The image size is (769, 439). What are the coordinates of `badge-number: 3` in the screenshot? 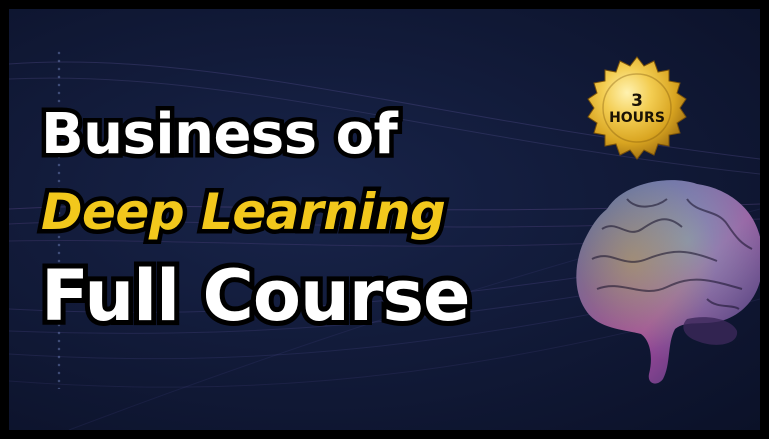 It's located at (637, 100).